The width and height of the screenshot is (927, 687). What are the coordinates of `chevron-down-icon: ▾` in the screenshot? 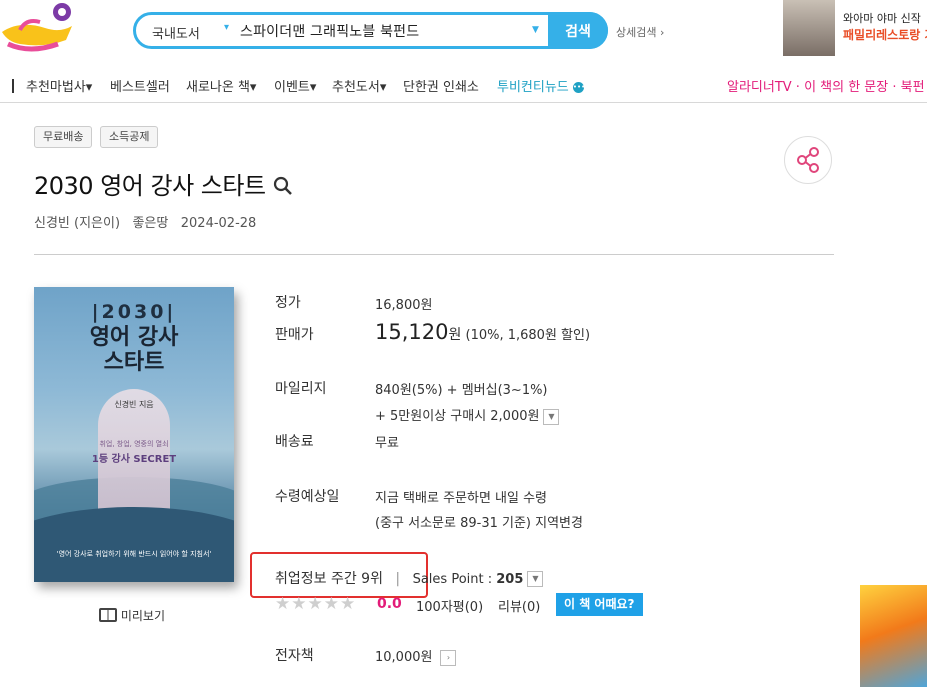 It's located at (226, 27).